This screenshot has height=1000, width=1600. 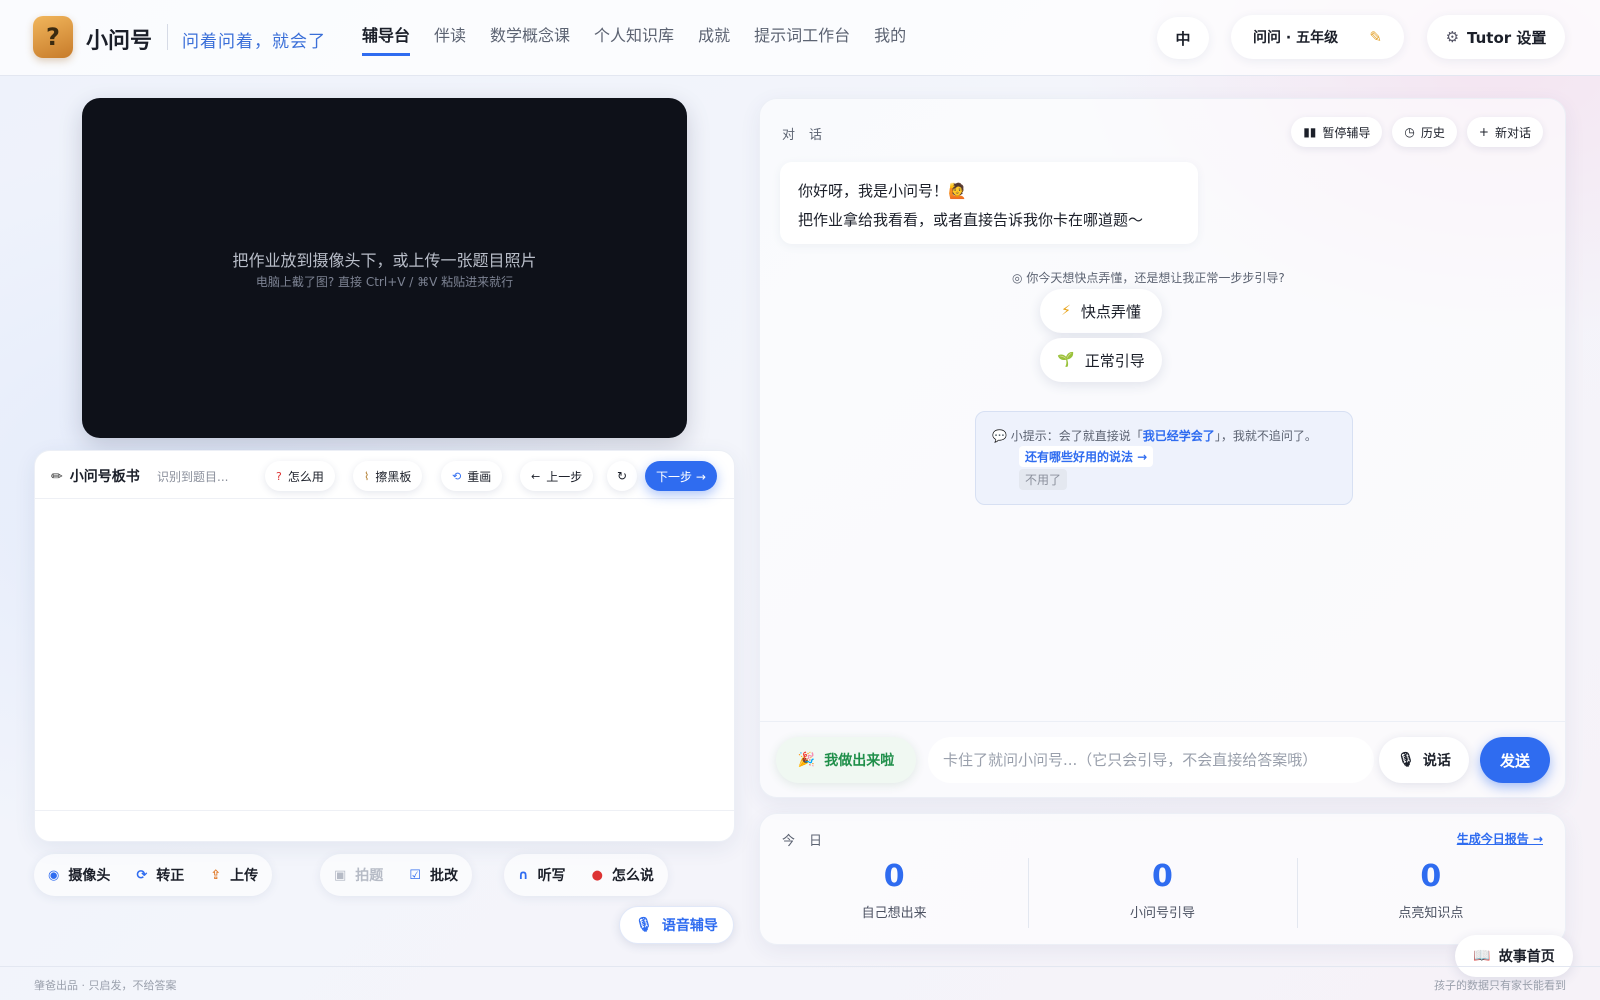 What do you see at coordinates (1436, 761) in the screenshot?
I see `talk-label: 说话` at bounding box center [1436, 761].